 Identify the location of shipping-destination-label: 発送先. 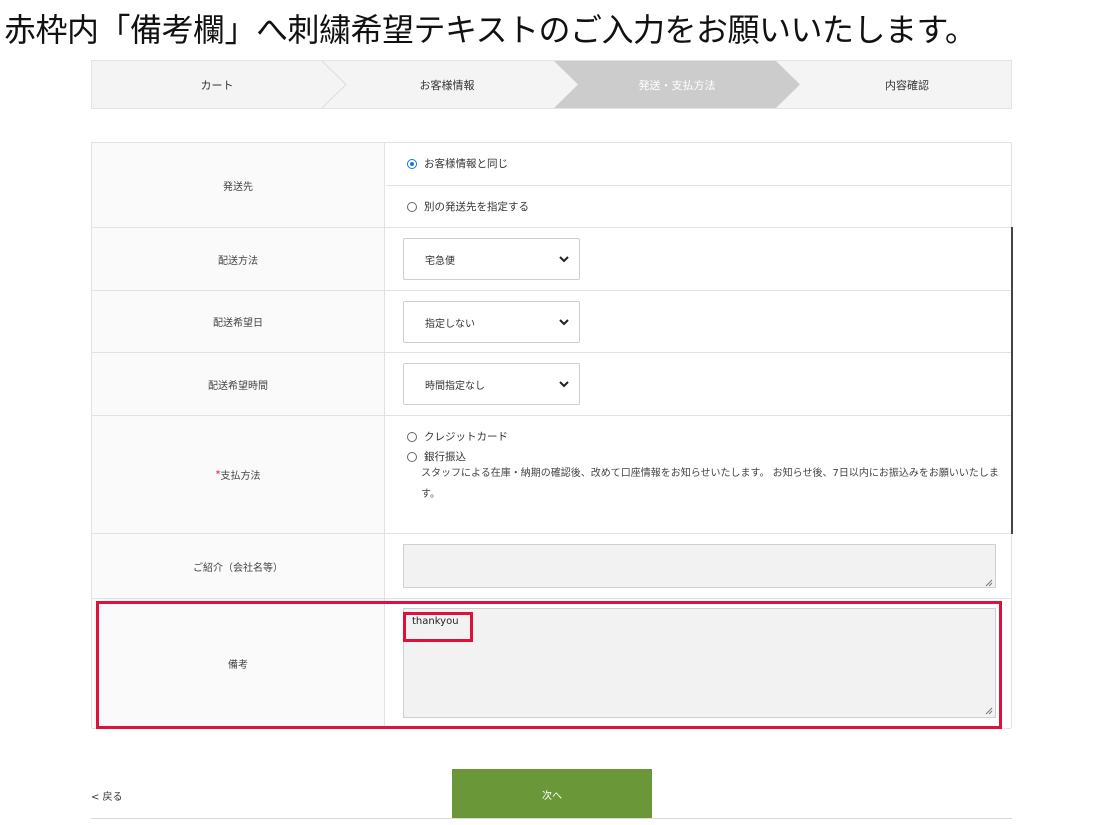
(238, 185).